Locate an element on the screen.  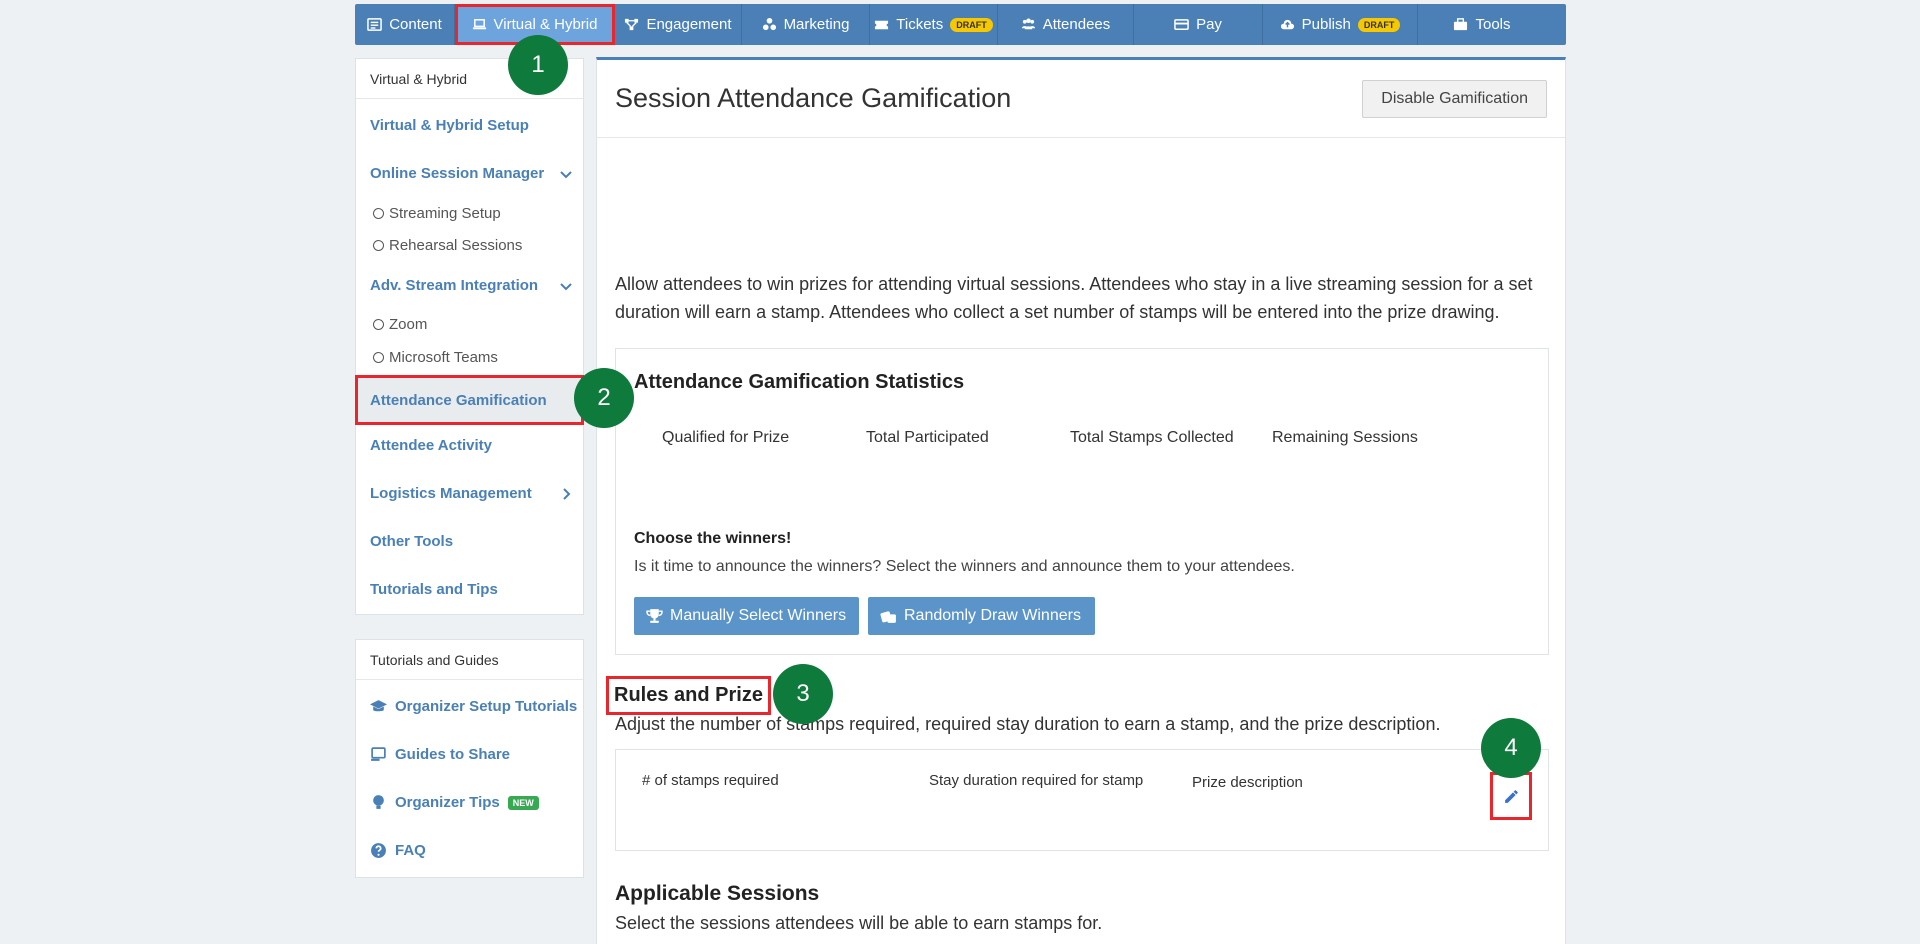
disable-gamification-button: Disable Gamification is located at coordinates (1454, 98).